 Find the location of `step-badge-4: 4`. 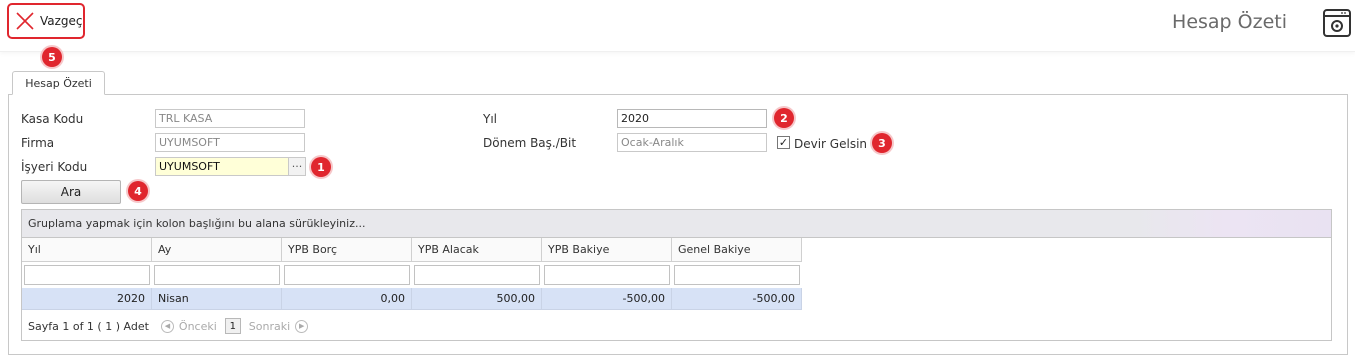

step-badge-4: 4 is located at coordinates (138, 191).